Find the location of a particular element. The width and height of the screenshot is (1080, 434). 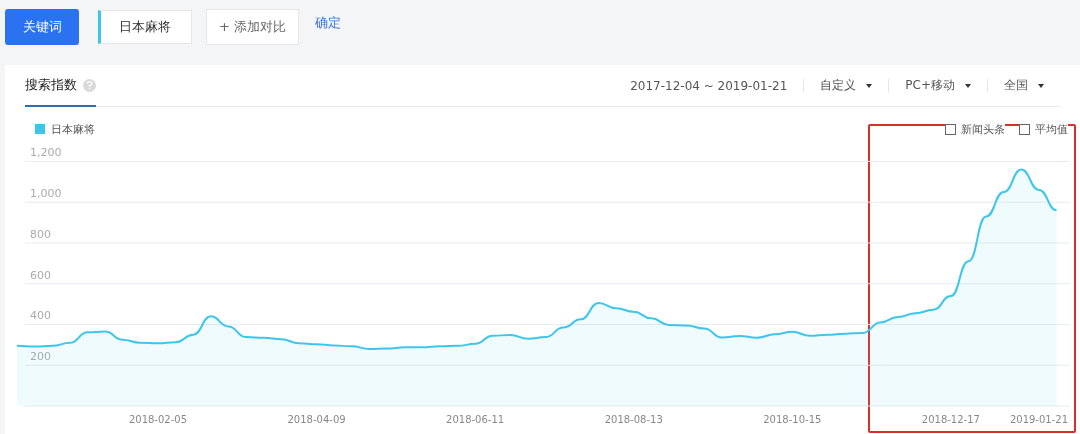

y-axis-label: 800 is located at coordinates (40, 234).